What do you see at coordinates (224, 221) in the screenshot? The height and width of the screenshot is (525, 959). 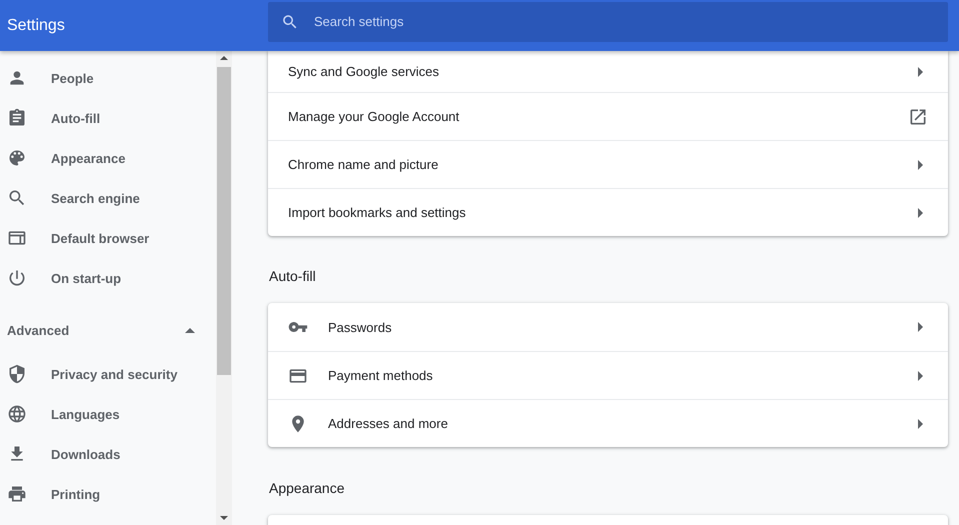 I see `scrollbar-thumb` at bounding box center [224, 221].